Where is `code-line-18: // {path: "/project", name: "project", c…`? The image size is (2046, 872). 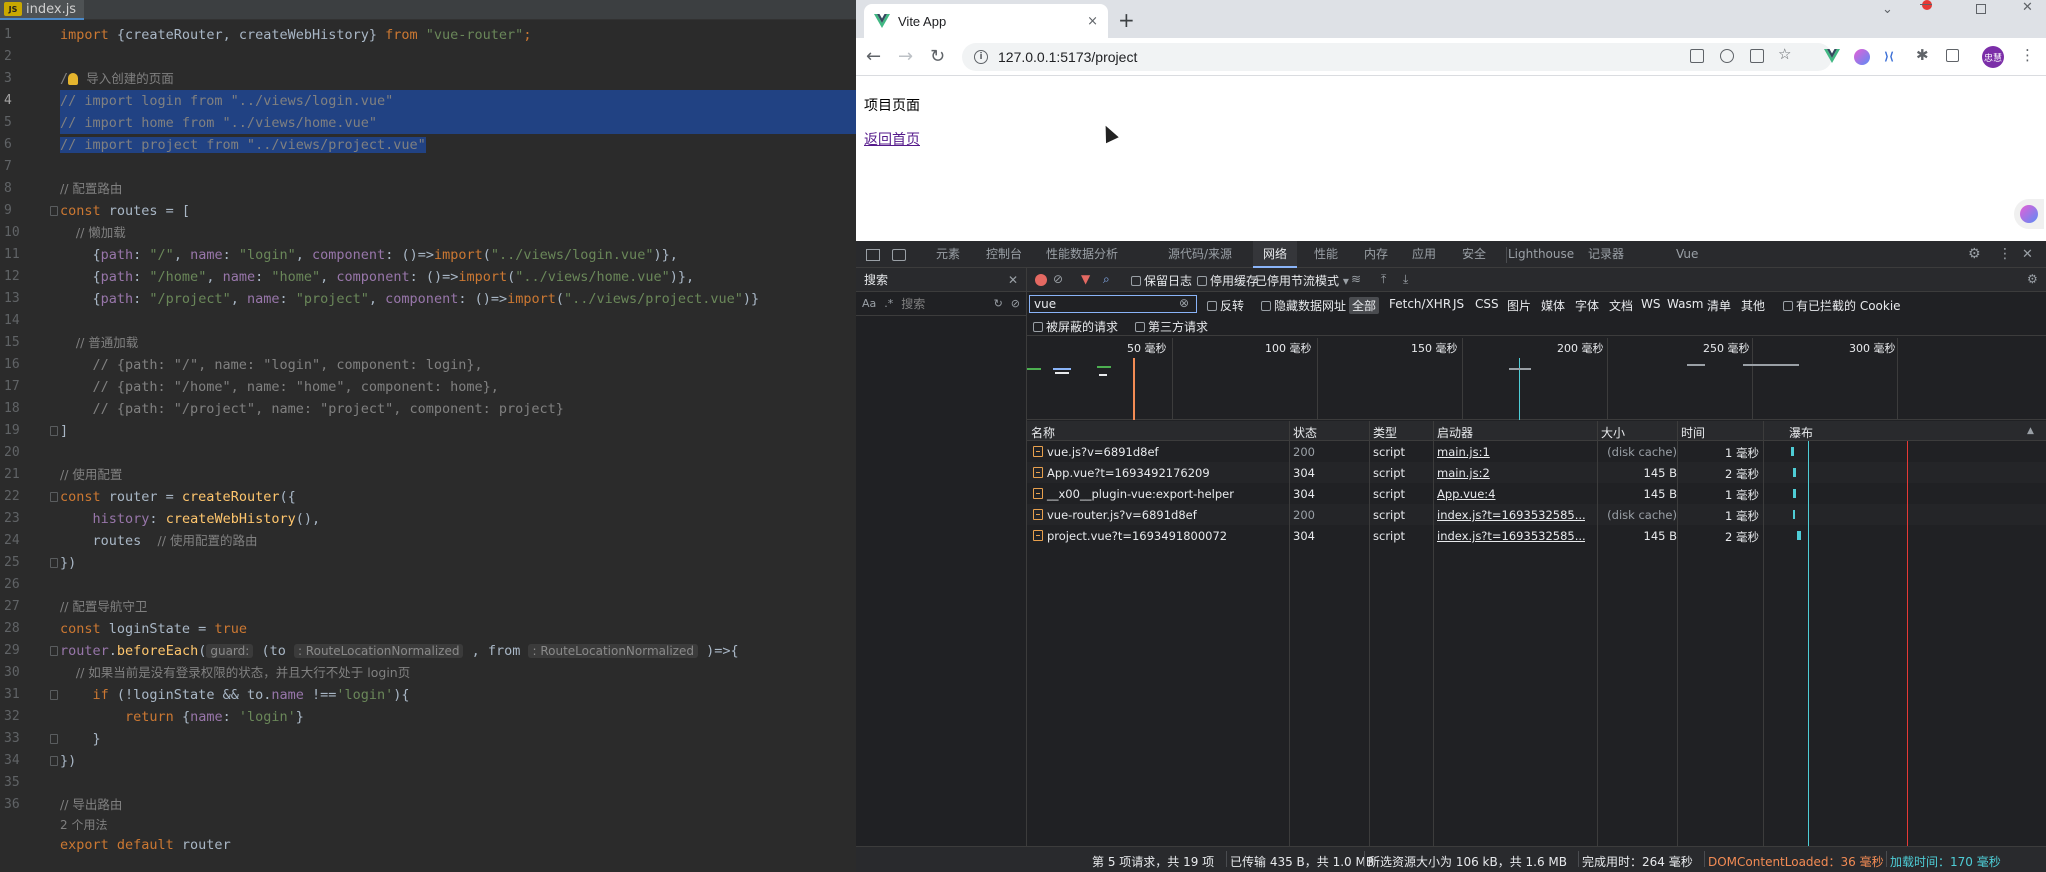 code-line-18: // {path: "/project", name: "project", c… is located at coordinates (458, 409).